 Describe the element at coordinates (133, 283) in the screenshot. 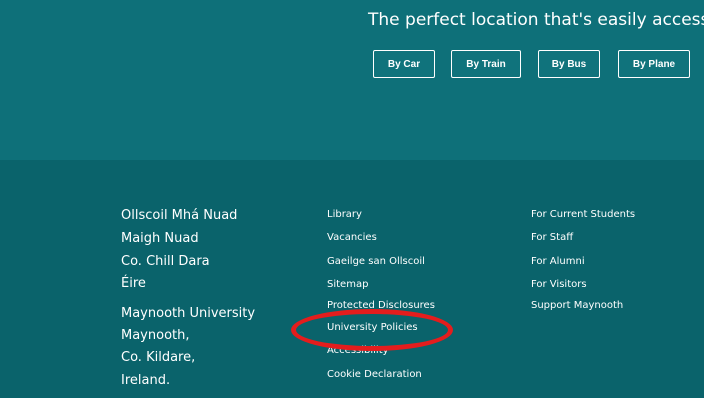

I see `address-irish-line-4: Éire` at that location.